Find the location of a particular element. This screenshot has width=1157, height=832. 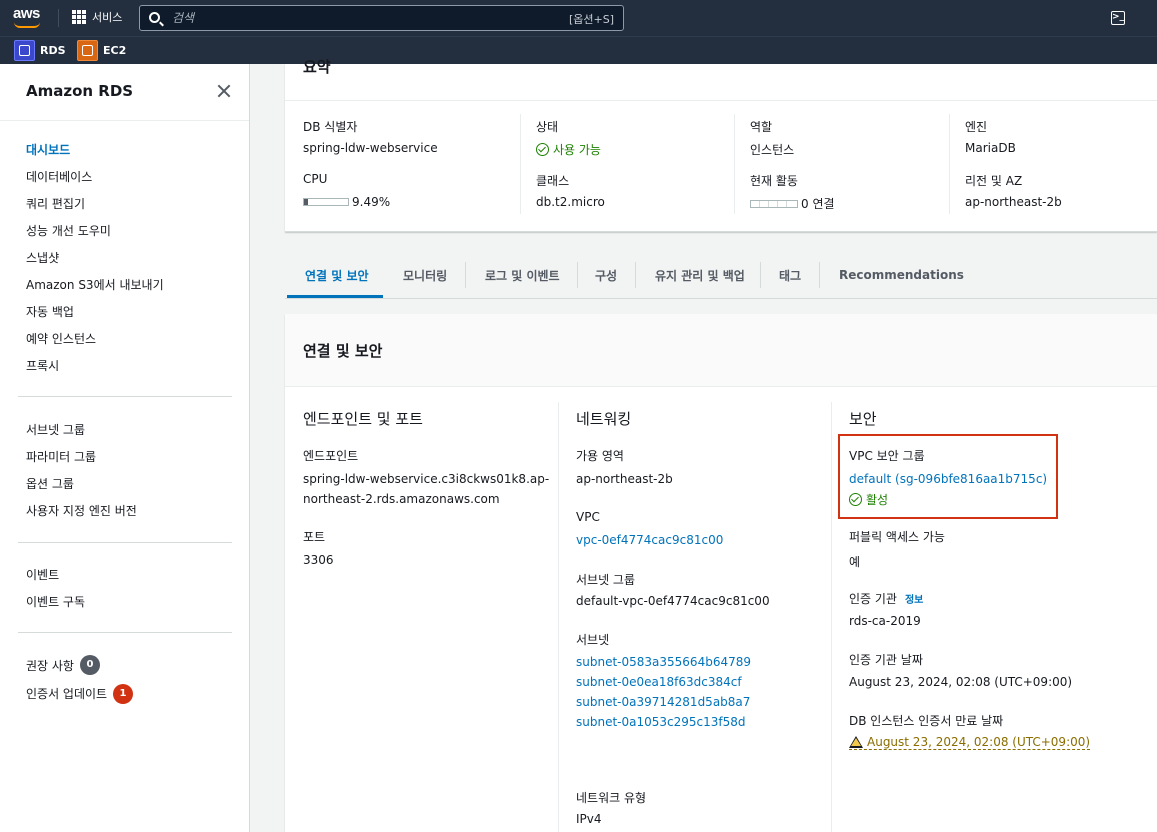

aws-smile-icon is located at coordinates (27, 25).